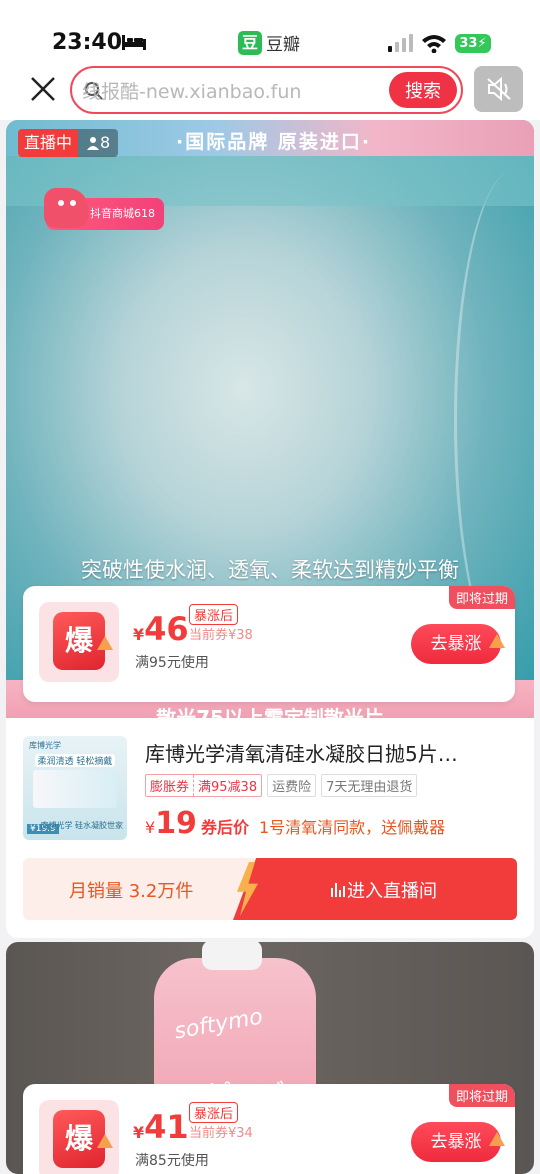 The height and width of the screenshot is (1174, 540). Describe the element at coordinates (43, 89) in the screenshot. I see `close-icon` at that location.